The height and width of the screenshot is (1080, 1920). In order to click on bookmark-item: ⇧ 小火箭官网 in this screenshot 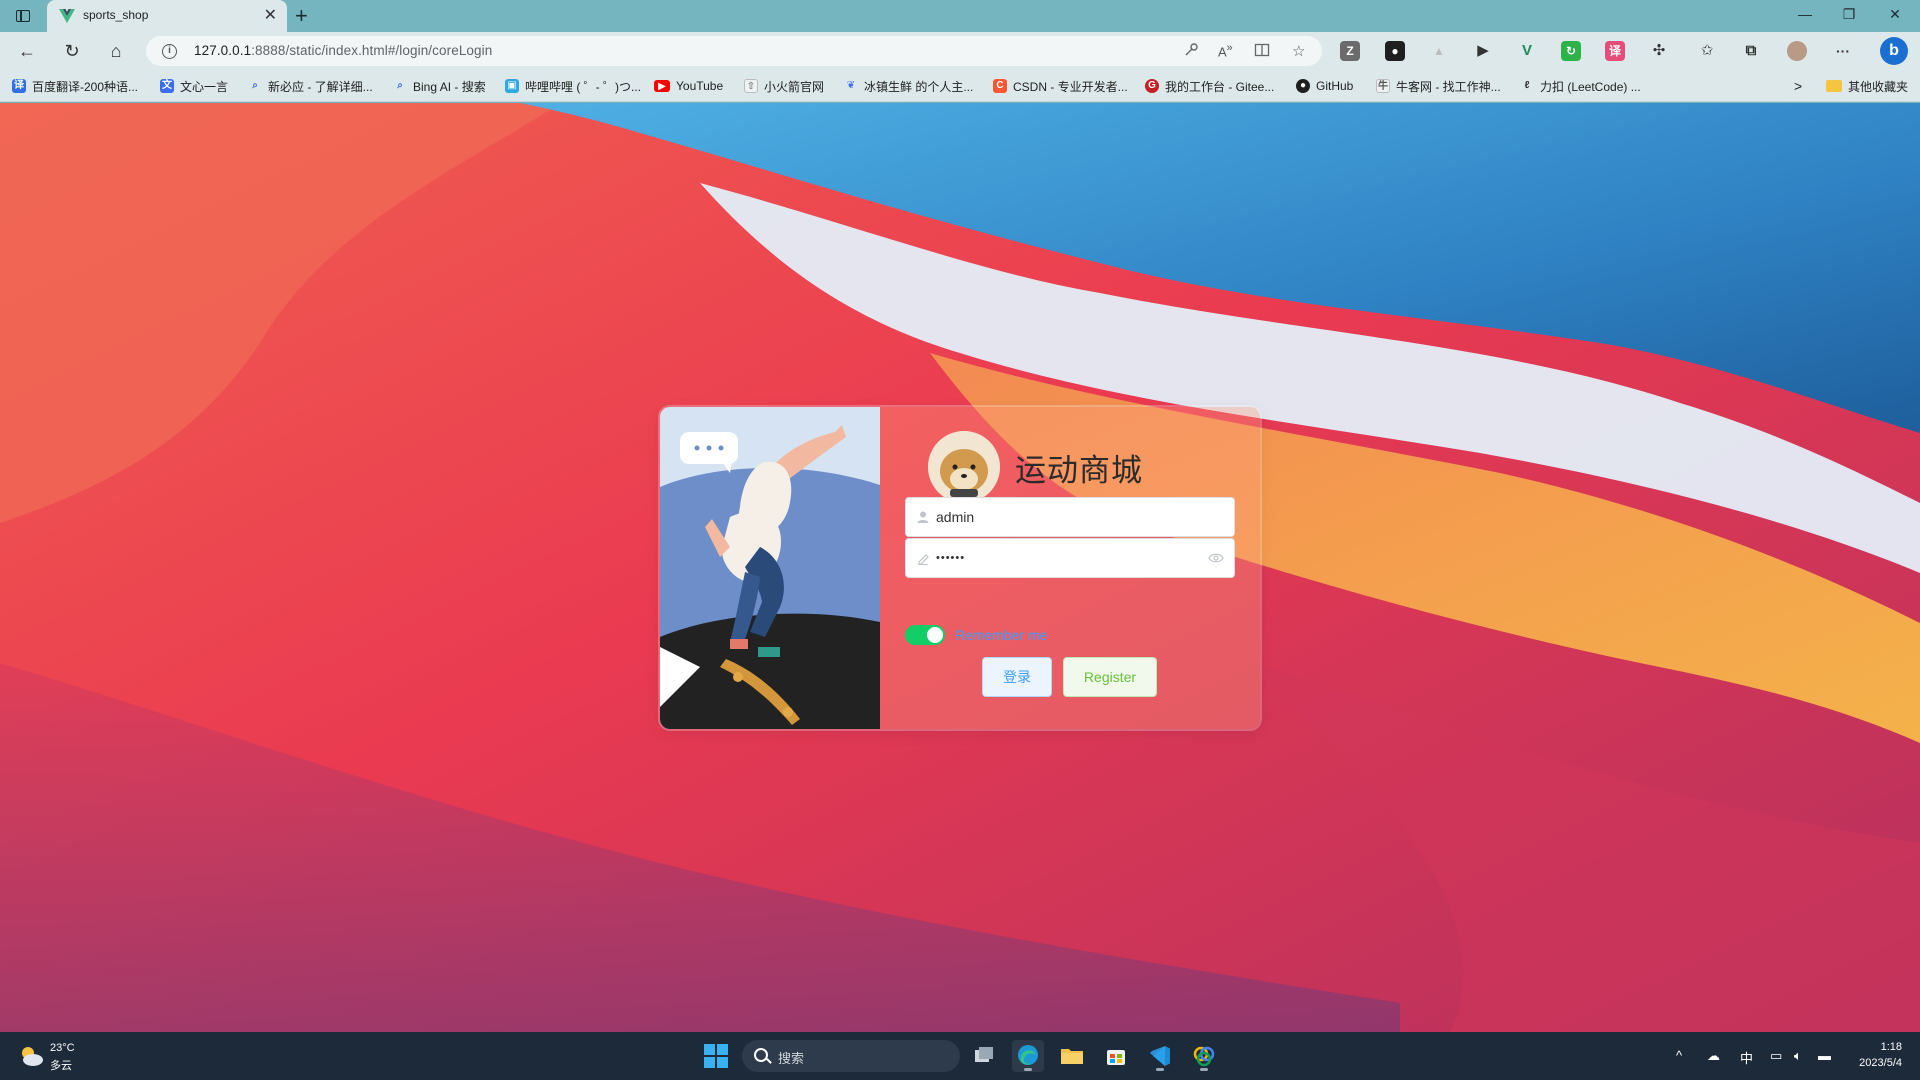, I will do `click(784, 86)`.